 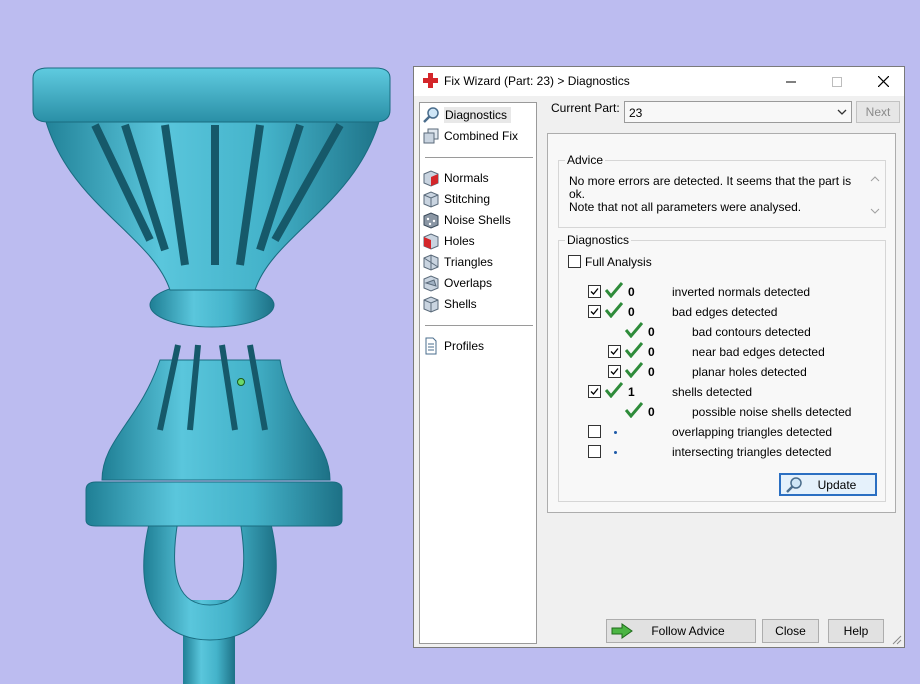 I want to click on nav-item-normals: Normals, so click(x=455, y=178).